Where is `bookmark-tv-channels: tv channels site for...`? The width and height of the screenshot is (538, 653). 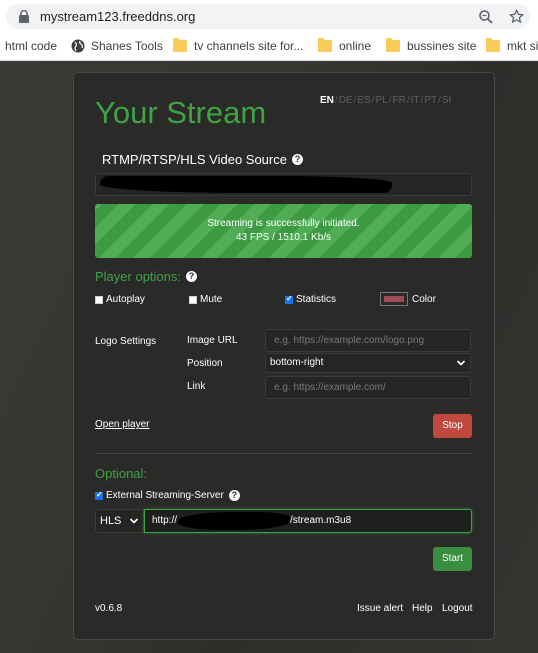 bookmark-tv-channels: tv channels site for... is located at coordinates (238, 45).